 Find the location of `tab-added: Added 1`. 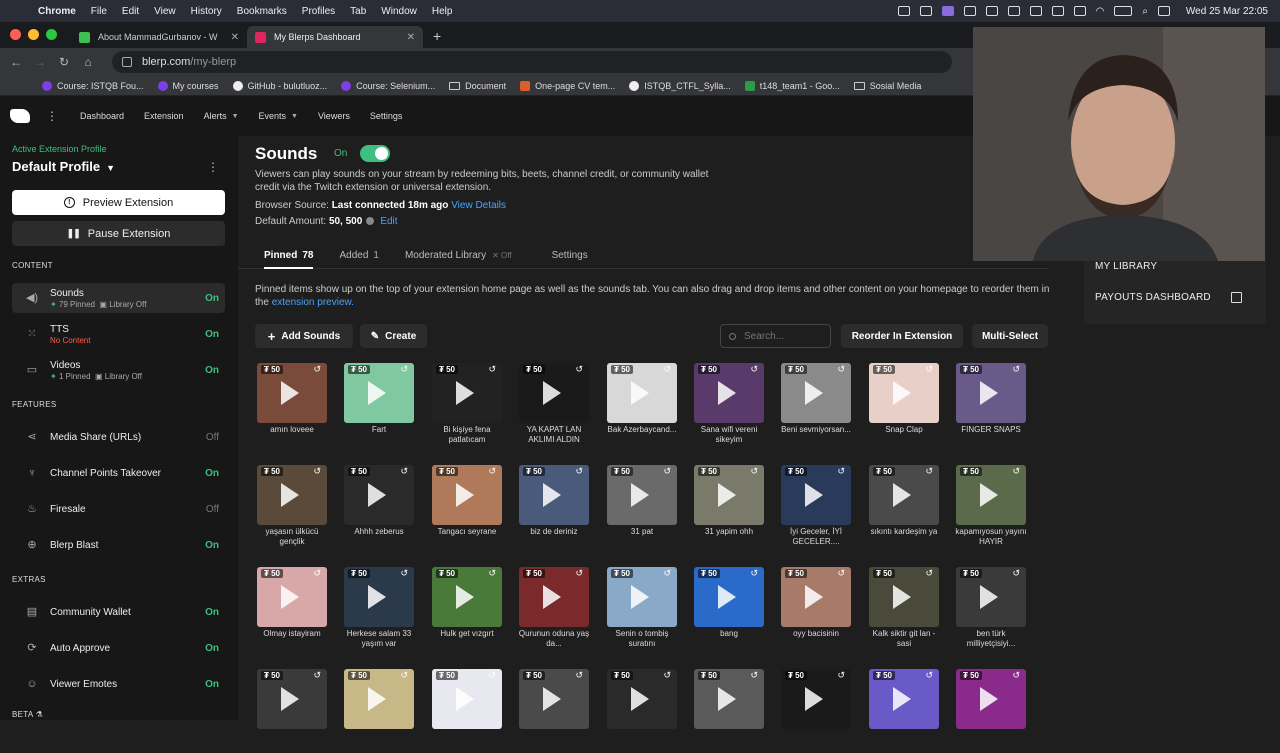

tab-added: Added 1 is located at coordinates (358, 257).